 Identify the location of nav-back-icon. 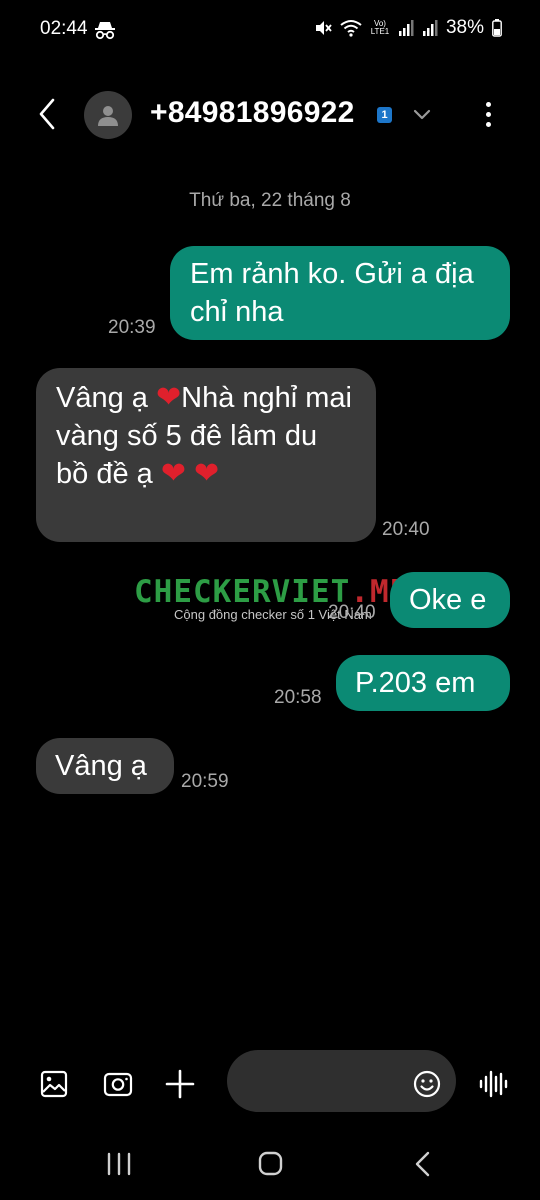
(423, 1164).